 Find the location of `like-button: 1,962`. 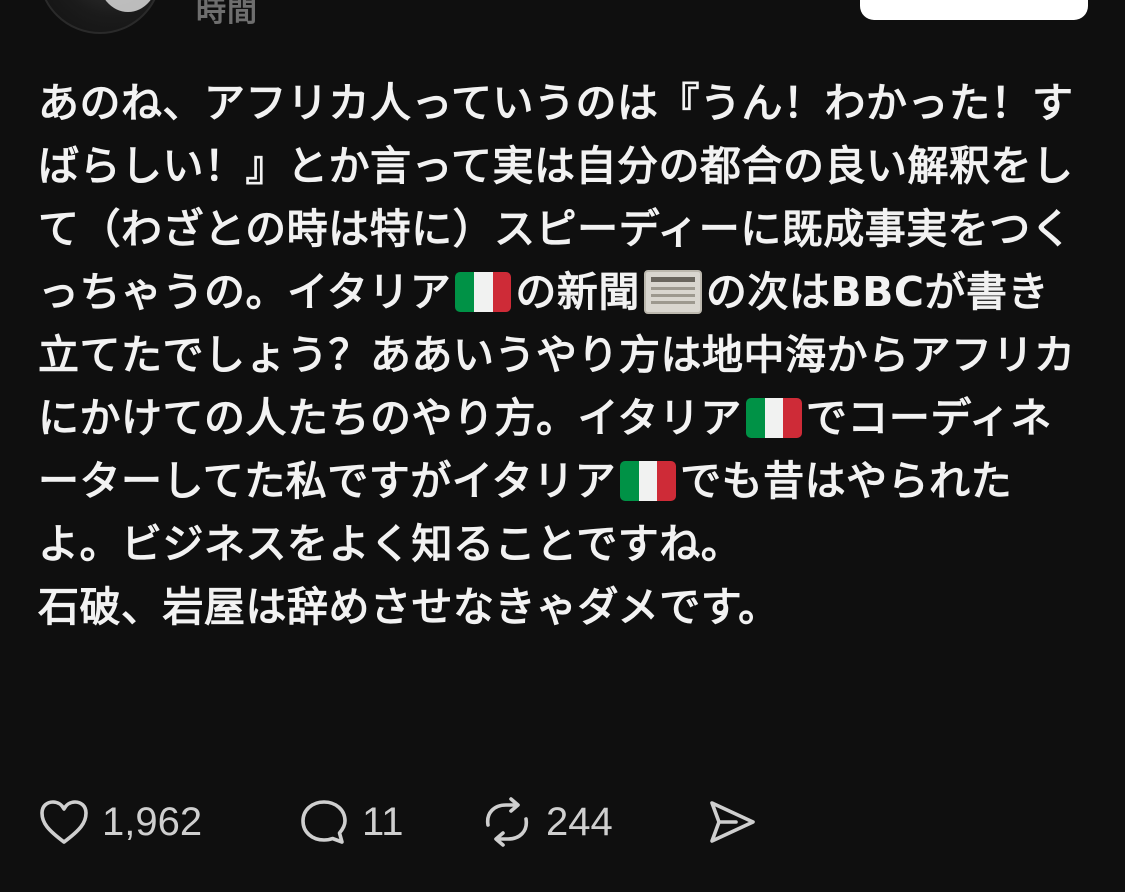

like-button: 1,962 is located at coordinates (168, 822).